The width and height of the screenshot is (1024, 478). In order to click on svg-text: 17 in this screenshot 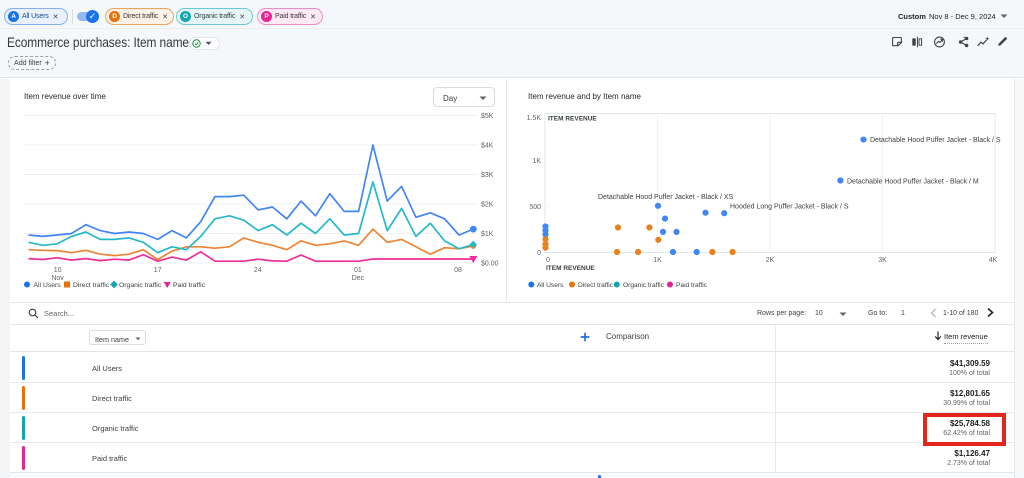, I will do `click(158, 270)`.